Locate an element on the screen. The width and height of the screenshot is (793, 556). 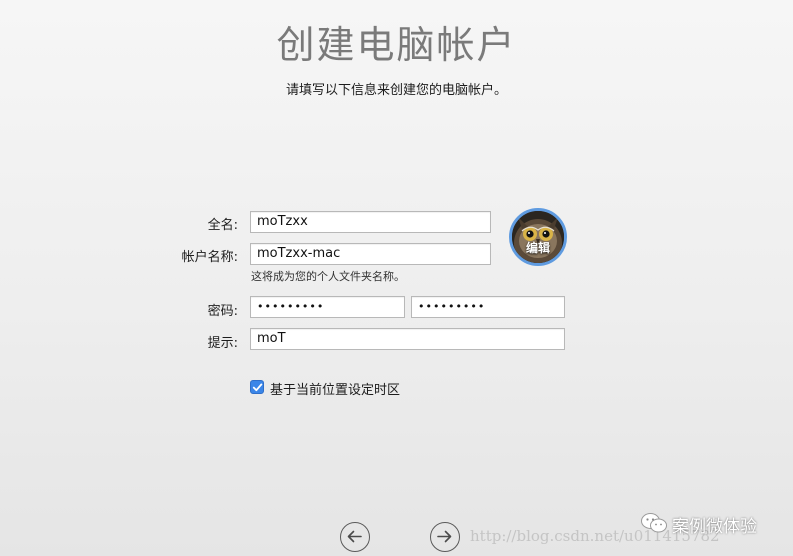
account-name-helper: 这将成为您的个人文件夹名称。 is located at coordinates (328, 276).